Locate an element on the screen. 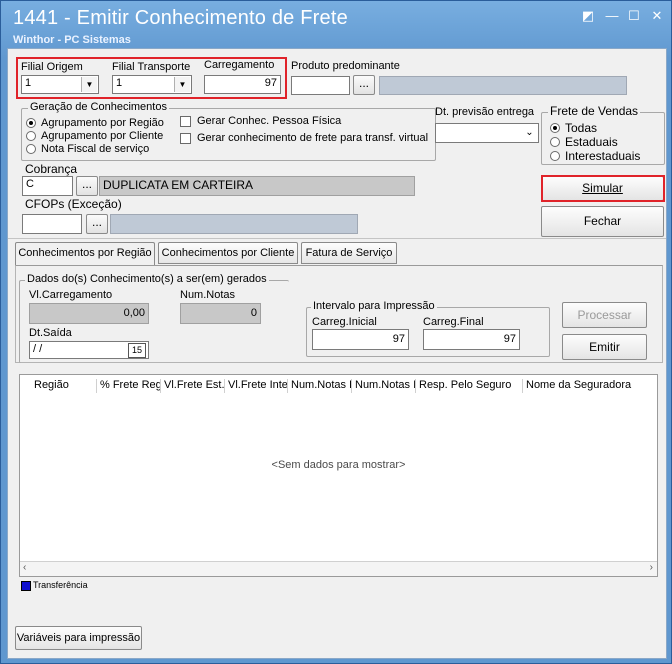  chevron-down-icon: ⌄ is located at coordinates (529, 132).